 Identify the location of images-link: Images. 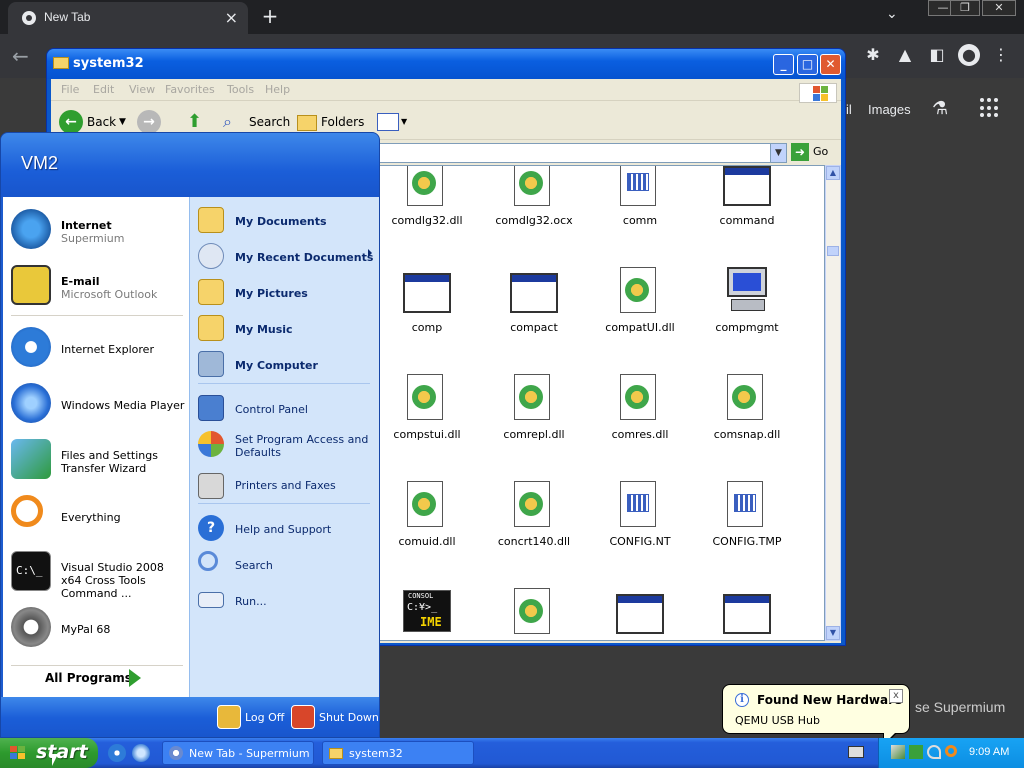
(889, 109).